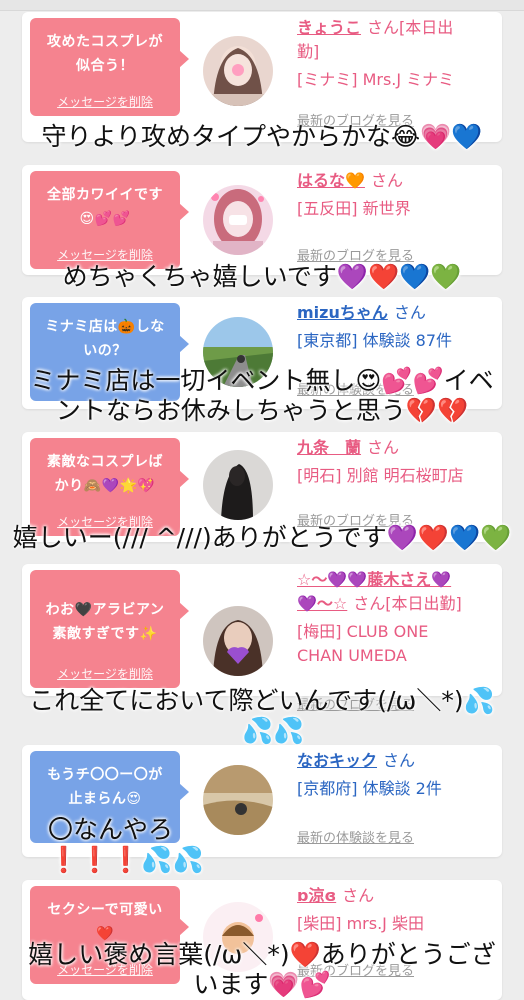 Image resolution: width=524 pixels, height=1000 pixels. I want to click on caption-line: ントならお休みしちゃうと思う💔💔, so click(262, 410).